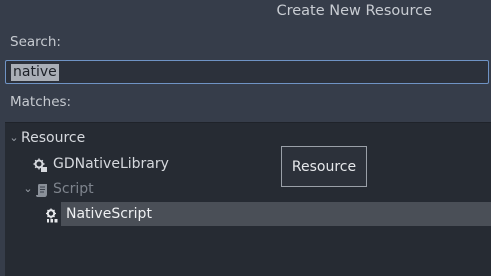 Image resolution: width=491 pixels, height=276 pixels. What do you see at coordinates (53, 138) in the screenshot?
I see `tree-item-label: Resource` at bounding box center [53, 138].